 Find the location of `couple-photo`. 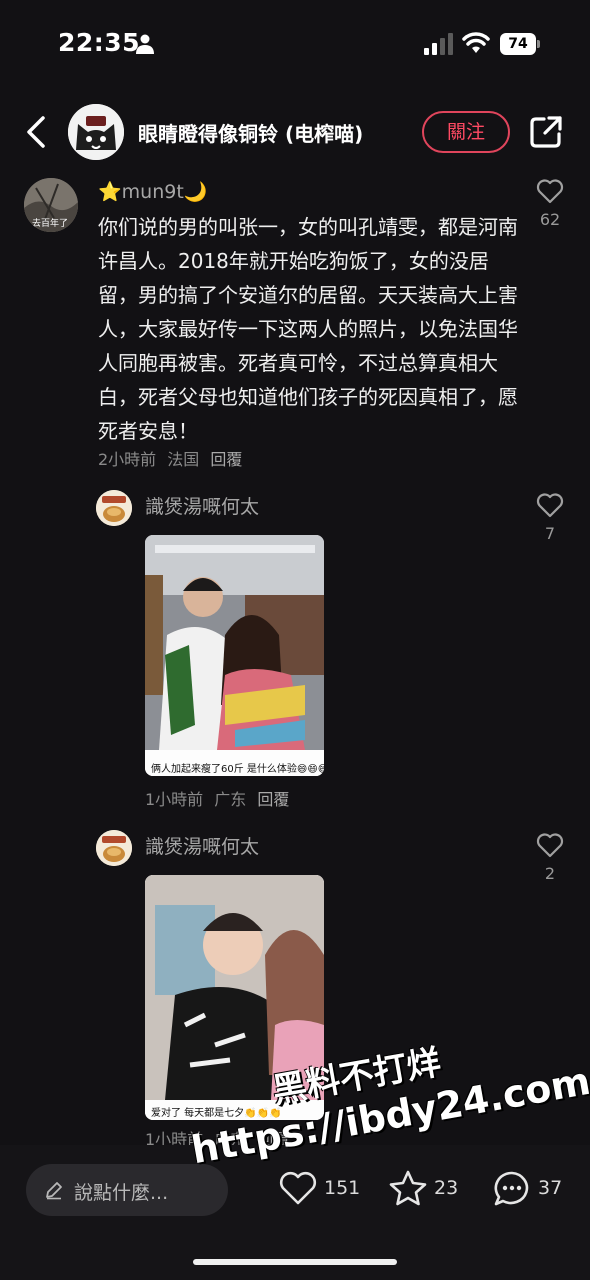

couple-photo is located at coordinates (234, 997).